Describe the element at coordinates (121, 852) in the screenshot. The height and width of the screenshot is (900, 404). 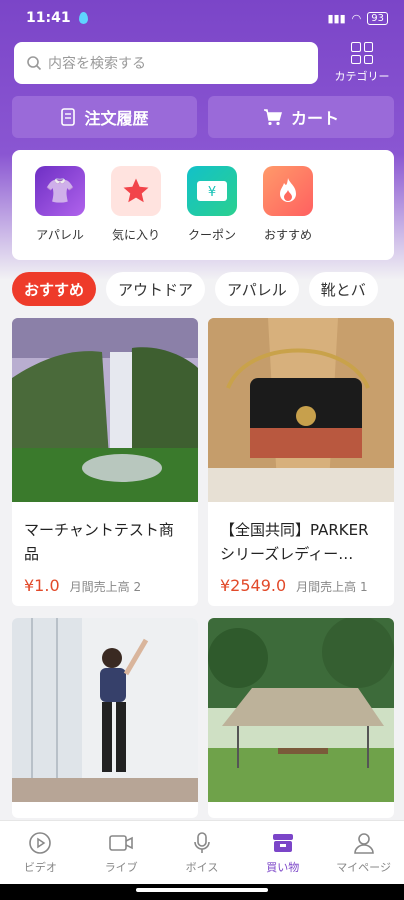
I see `nav-live: ライブ` at that location.